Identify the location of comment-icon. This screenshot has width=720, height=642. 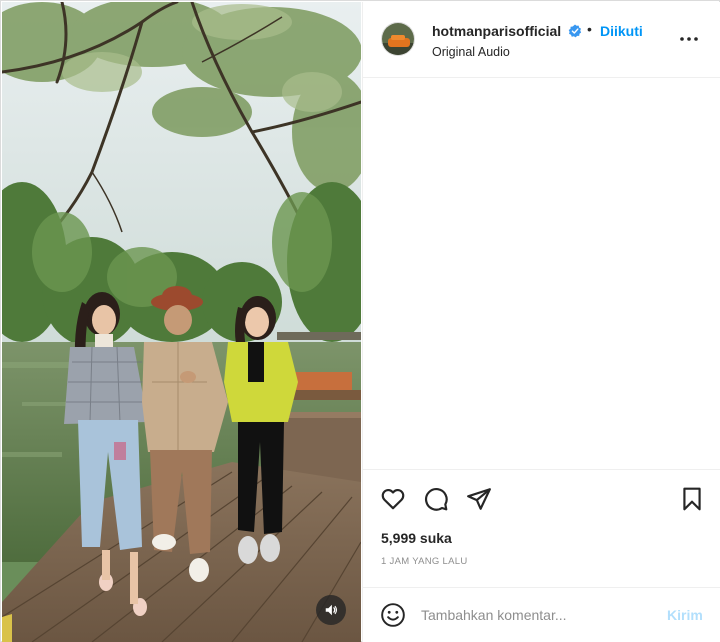
(436, 499).